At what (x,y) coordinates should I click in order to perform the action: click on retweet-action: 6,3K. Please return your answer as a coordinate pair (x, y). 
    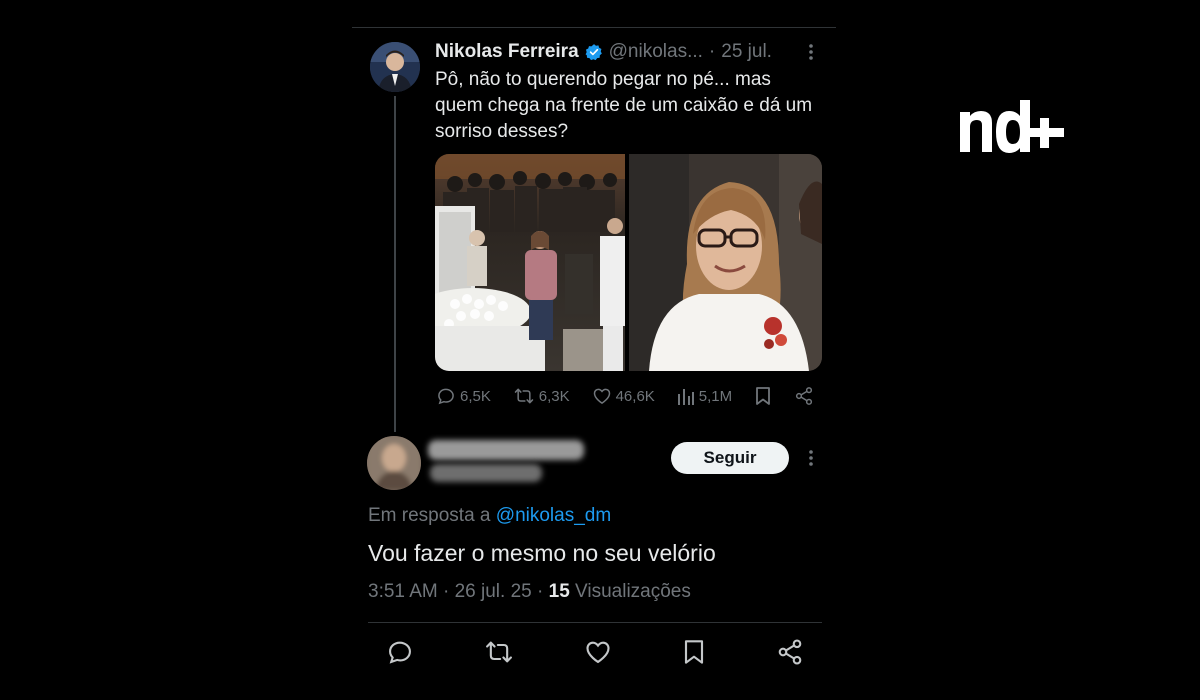
    Looking at the image, I should click on (541, 396).